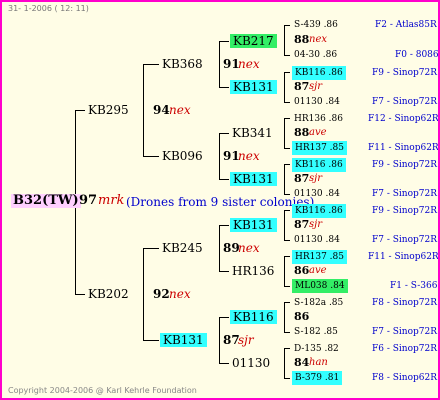 The height and width of the screenshot is (400, 440). Describe the element at coordinates (319, 211) in the screenshot. I see `gen4-row-12-id: KB116 .86` at that location.